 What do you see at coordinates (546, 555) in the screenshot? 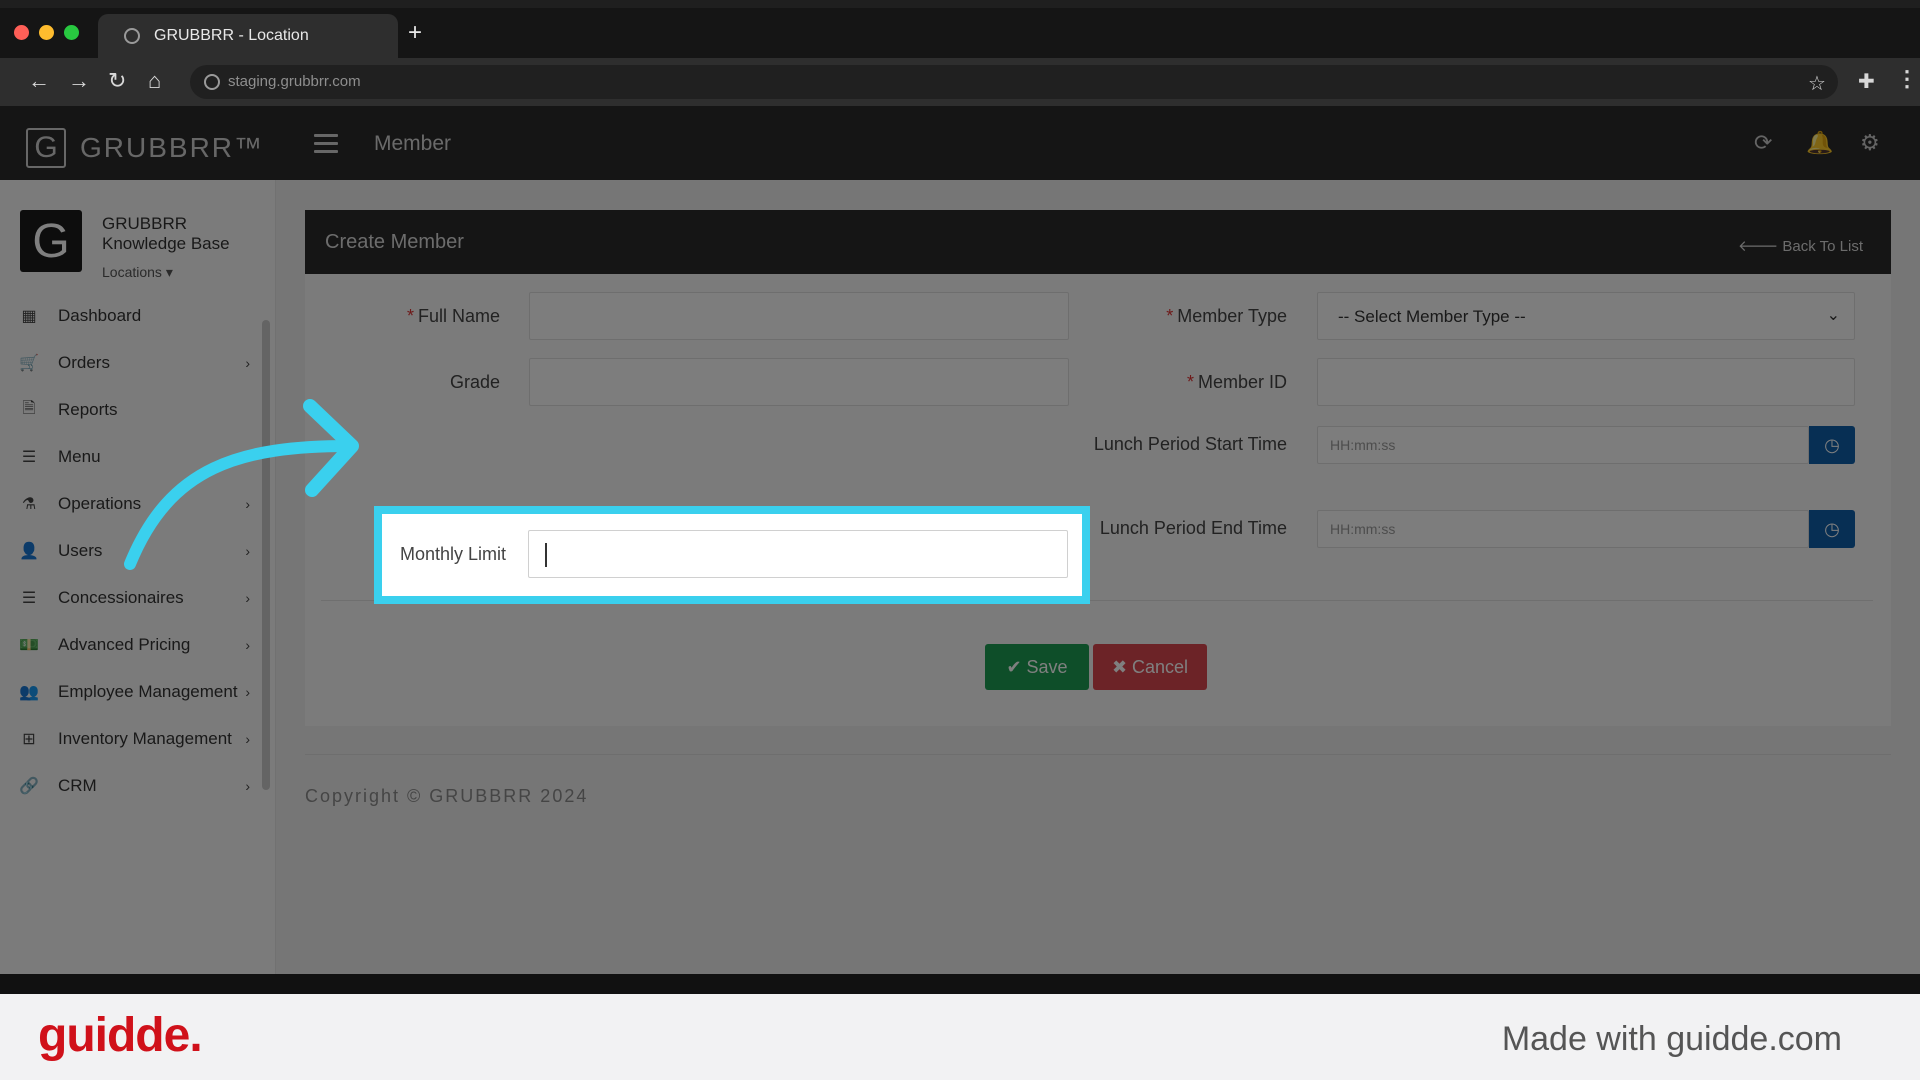
I see `text-caret` at bounding box center [546, 555].